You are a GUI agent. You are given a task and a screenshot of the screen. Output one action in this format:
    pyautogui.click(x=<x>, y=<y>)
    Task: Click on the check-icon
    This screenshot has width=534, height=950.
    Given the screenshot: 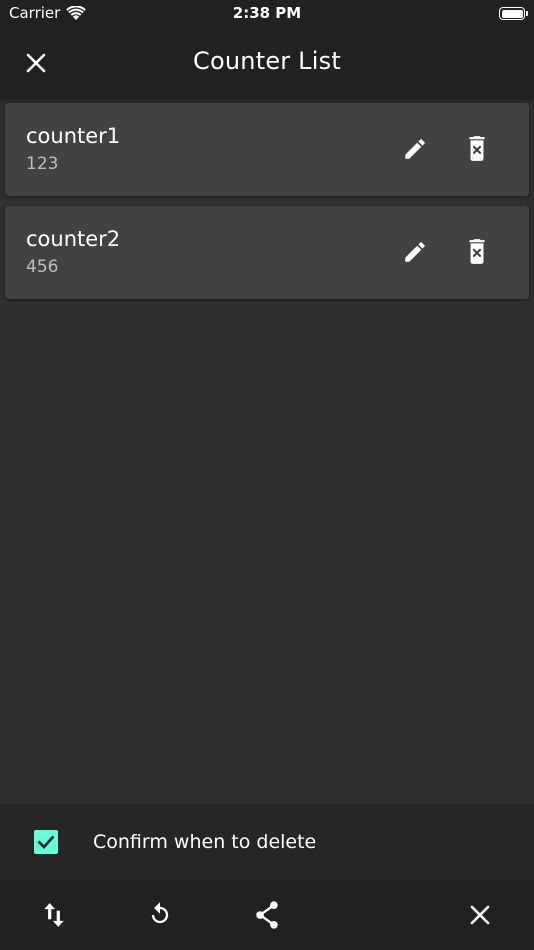 What is the action you would take?
    pyautogui.click(x=46, y=842)
    